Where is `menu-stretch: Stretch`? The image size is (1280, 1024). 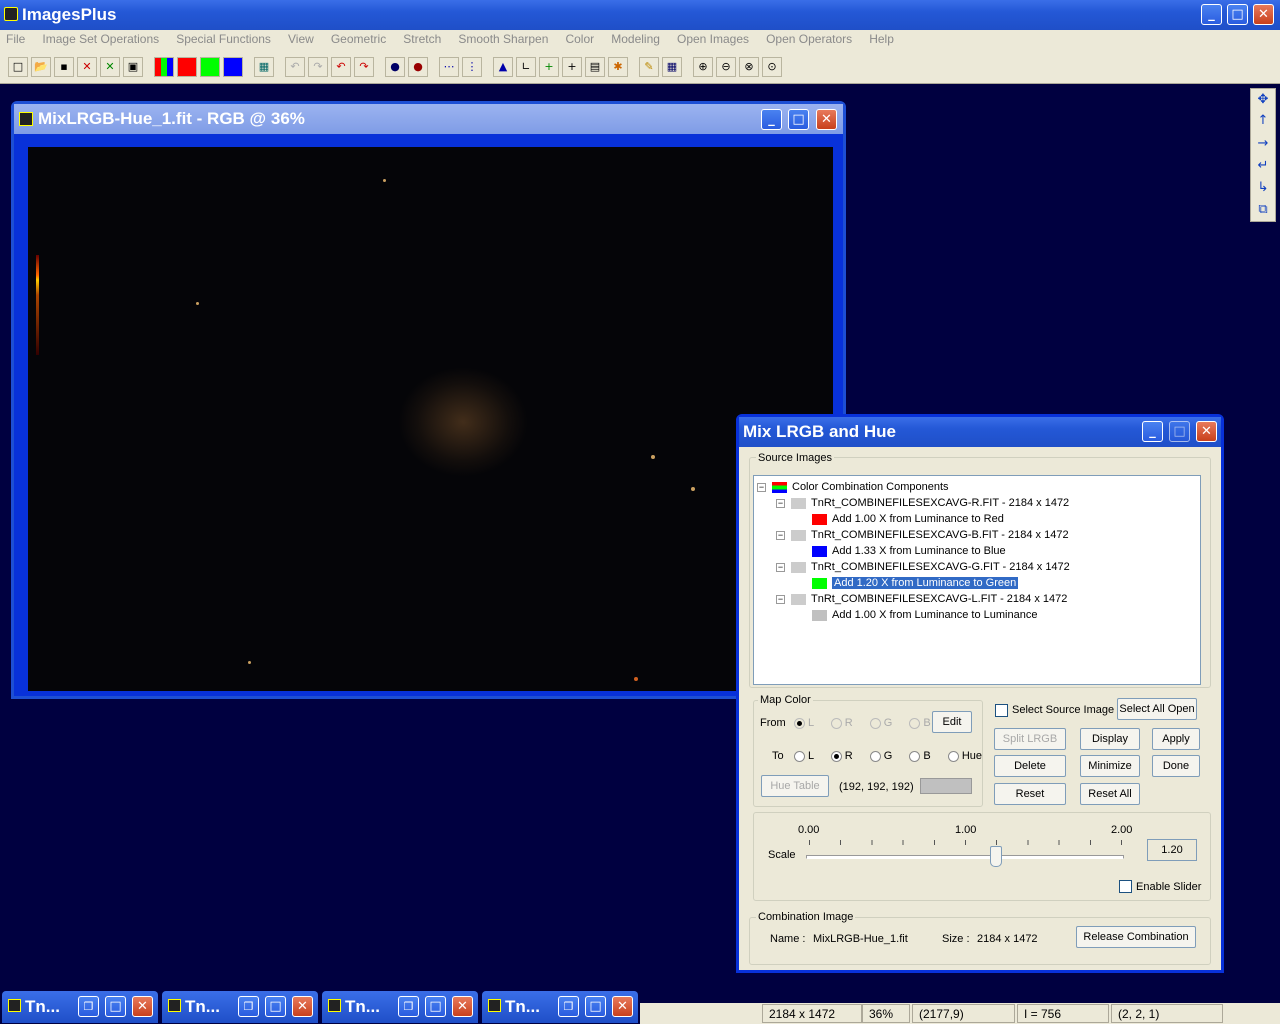 menu-stretch: Stretch is located at coordinates (422, 39).